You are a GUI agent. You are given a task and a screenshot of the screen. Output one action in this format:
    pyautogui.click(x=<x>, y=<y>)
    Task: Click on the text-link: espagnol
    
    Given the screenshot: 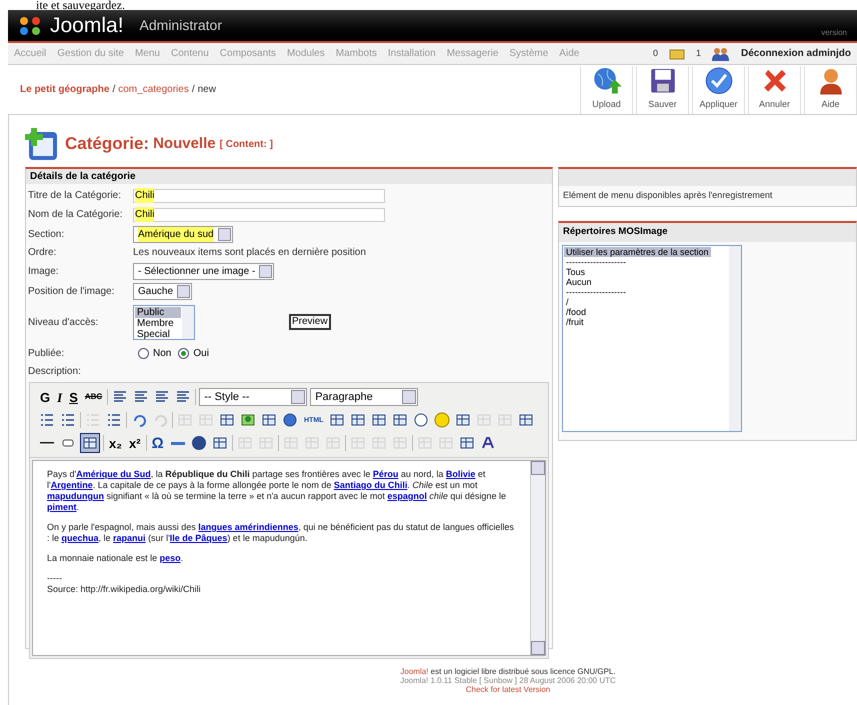 What is the action you would take?
    pyautogui.click(x=407, y=496)
    